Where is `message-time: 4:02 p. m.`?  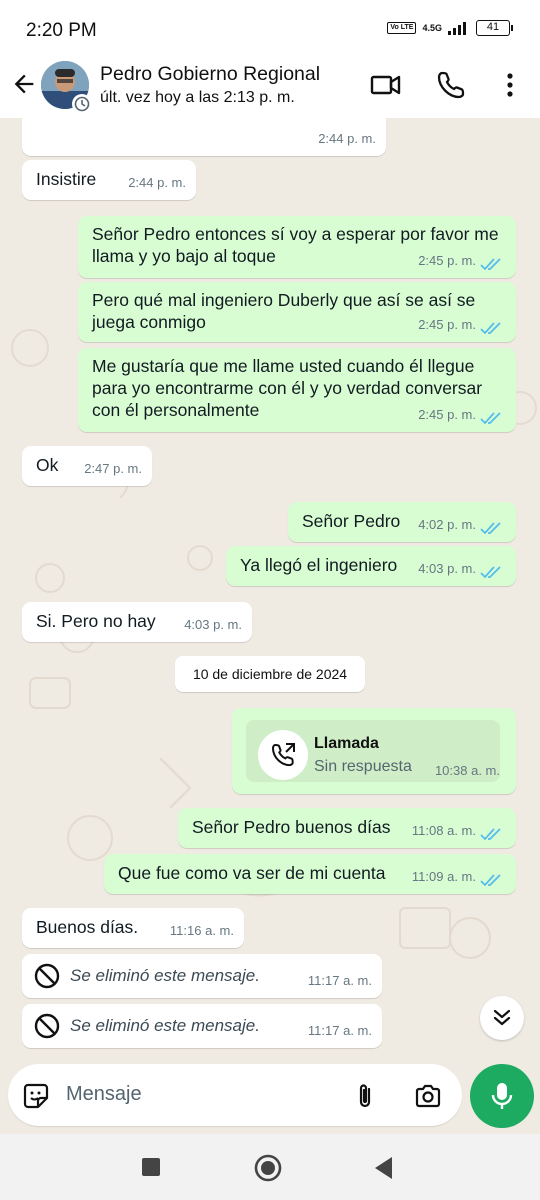 message-time: 4:02 p. m. is located at coordinates (447, 524).